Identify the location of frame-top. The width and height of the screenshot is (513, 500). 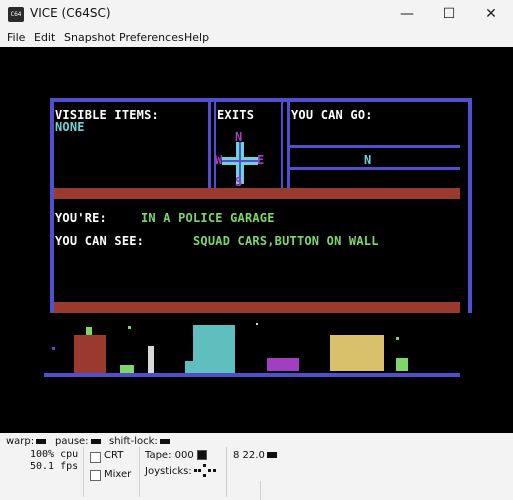
(261, 100).